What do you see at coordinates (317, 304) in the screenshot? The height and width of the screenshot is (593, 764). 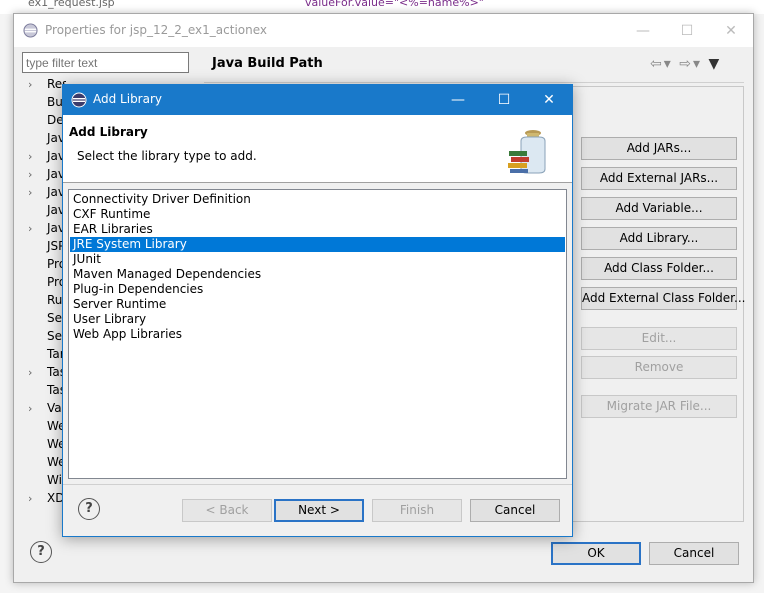 I see `library-list-item: Server Runtime` at bounding box center [317, 304].